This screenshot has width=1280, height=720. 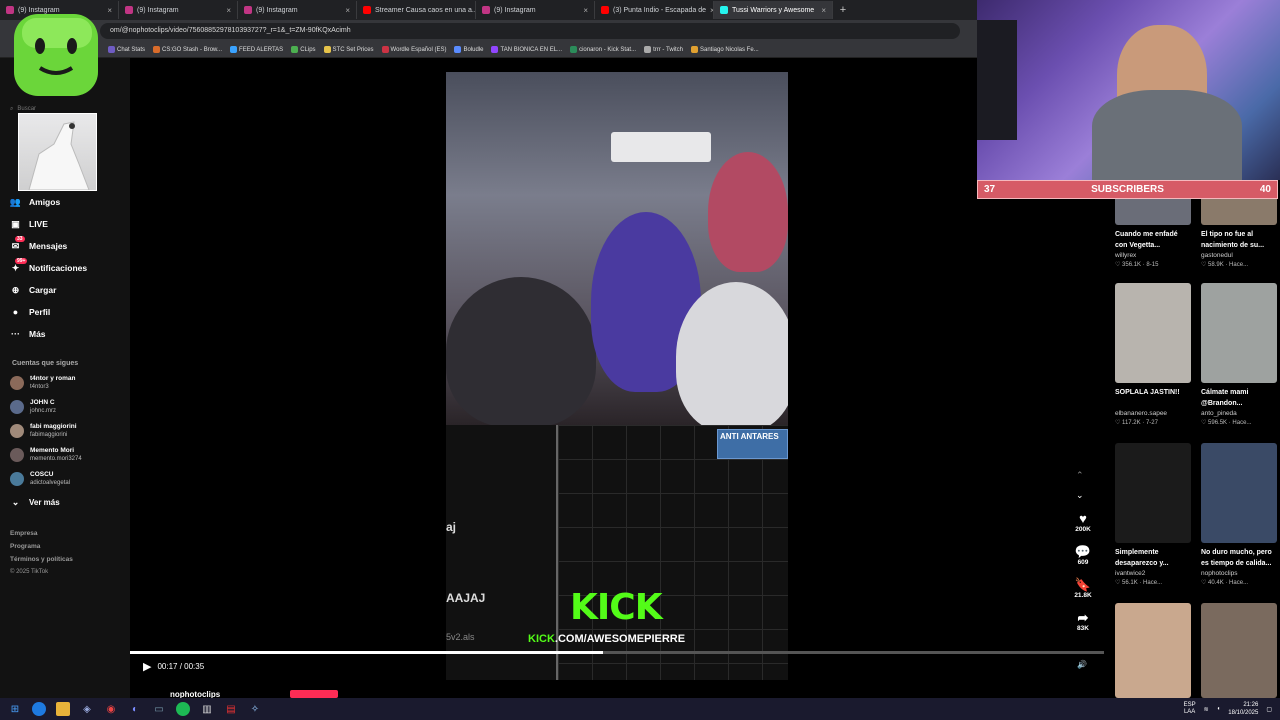 What do you see at coordinates (1083, 589) in the screenshot?
I see `bookmark-button: 🔖 21.8K` at bounding box center [1083, 589].